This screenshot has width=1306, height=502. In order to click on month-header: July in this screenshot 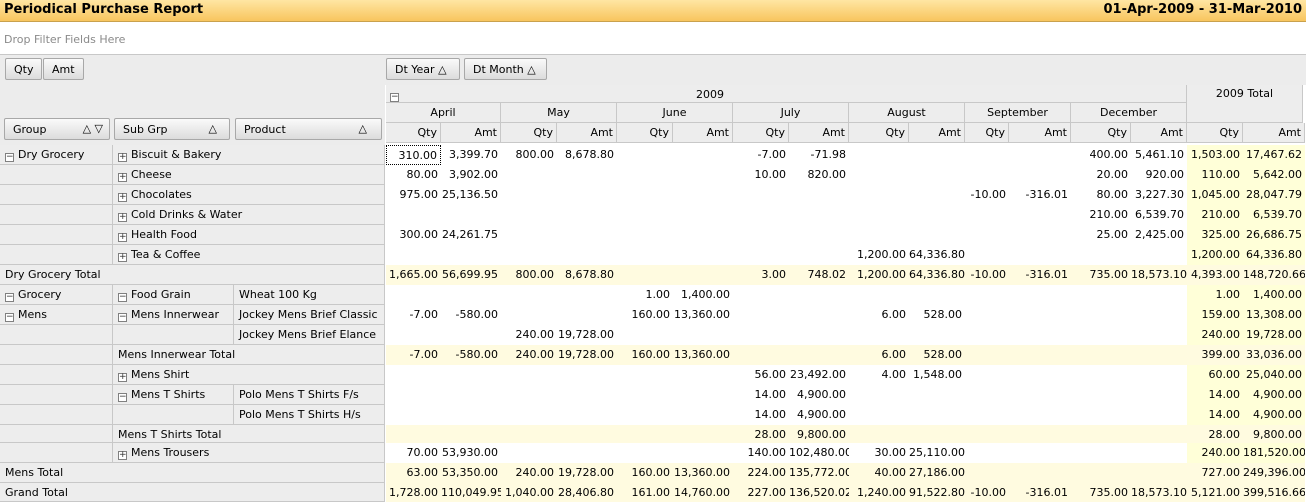, I will do `click(791, 113)`.